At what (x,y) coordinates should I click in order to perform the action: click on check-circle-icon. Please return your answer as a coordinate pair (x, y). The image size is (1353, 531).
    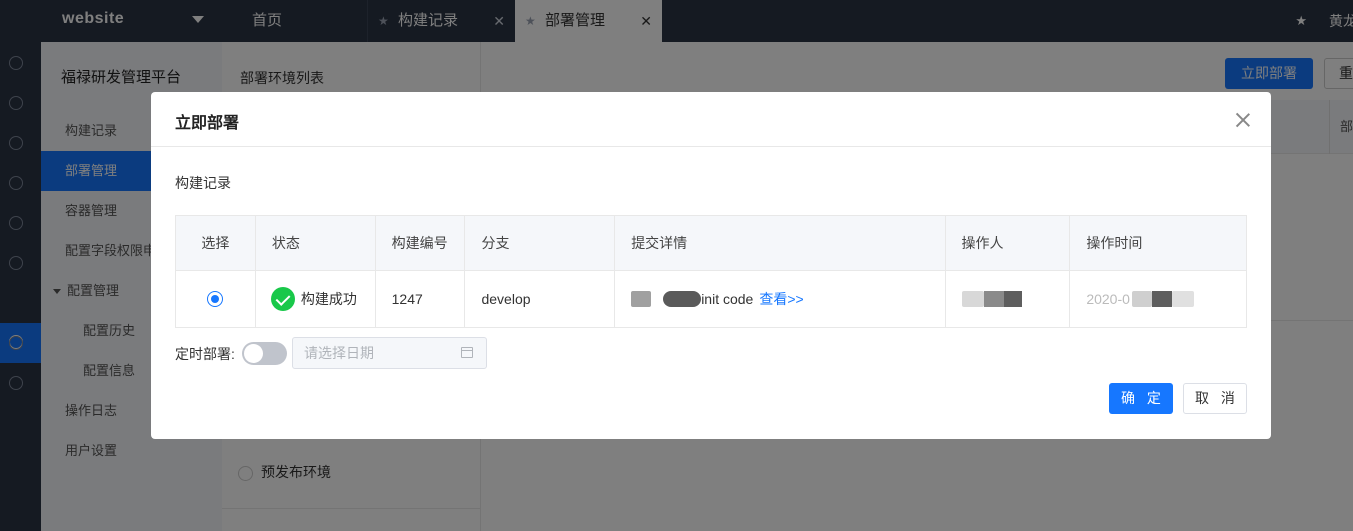
    Looking at the image, I should click on (282, 299).